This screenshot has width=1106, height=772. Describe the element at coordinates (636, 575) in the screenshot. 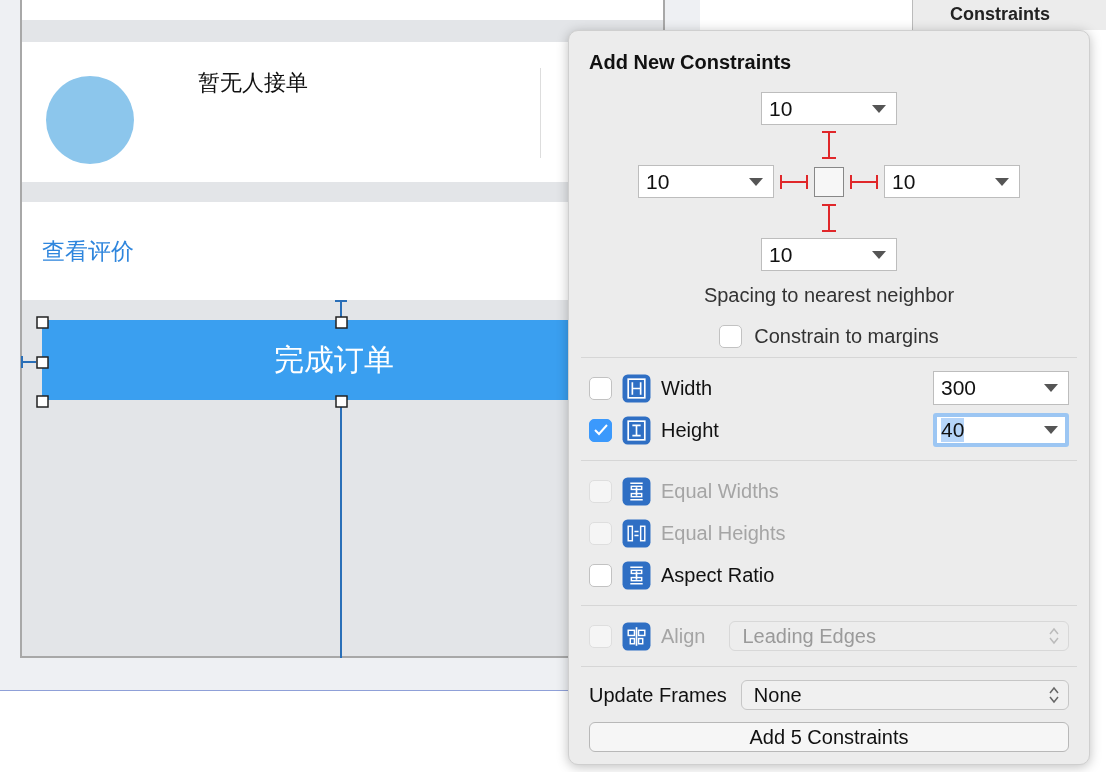

I see `aspect-ratio-constraint-icon` at that location.